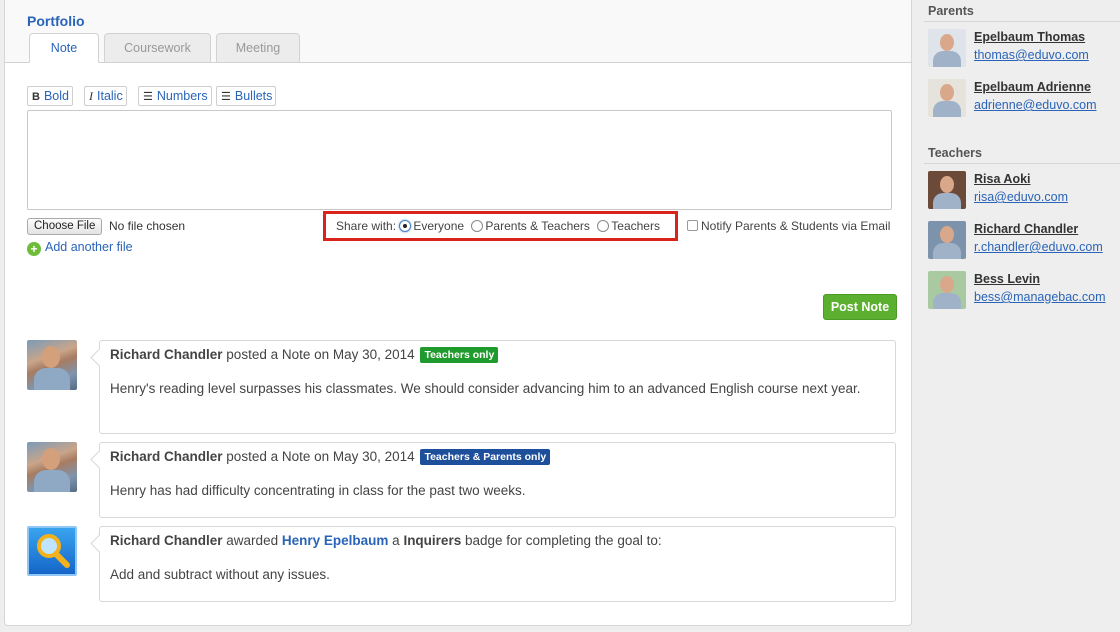  Describe the element at coordinates (252, 540) in the screenshot. I see `feed-verb: awarded` at that location.